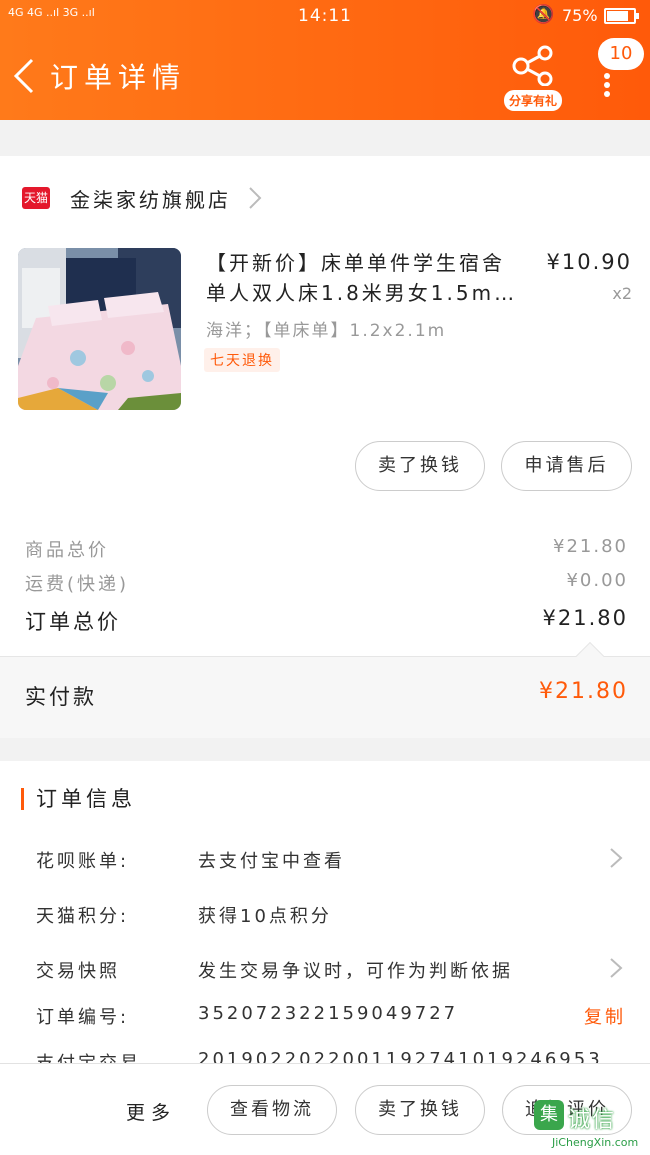  What do you see at coordinates (400, 1056) in the screenshot?
I see `alipay-trade-number: 2019022022001192741019246953` at bounding box center [400, 1056].